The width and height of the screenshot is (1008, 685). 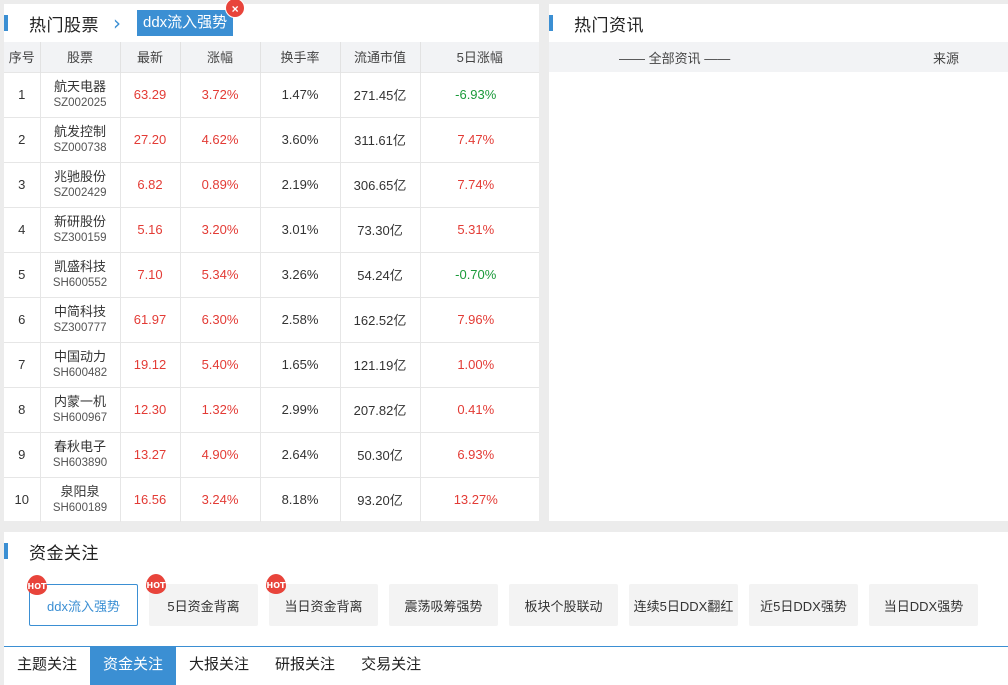 What do you see at coordinates (64, 553) in the screenshot?
I see `fund-focus-title: 资金关注` at bounding box center [64, 553].